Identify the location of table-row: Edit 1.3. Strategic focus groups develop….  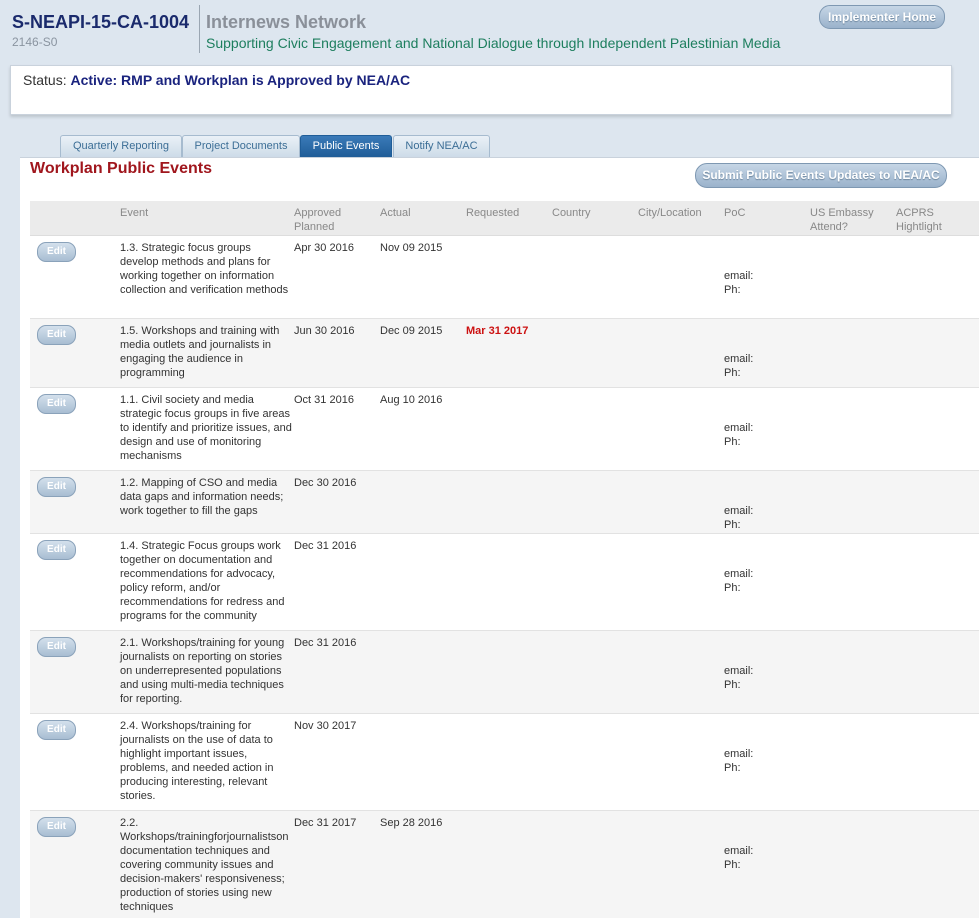
(504, 277).